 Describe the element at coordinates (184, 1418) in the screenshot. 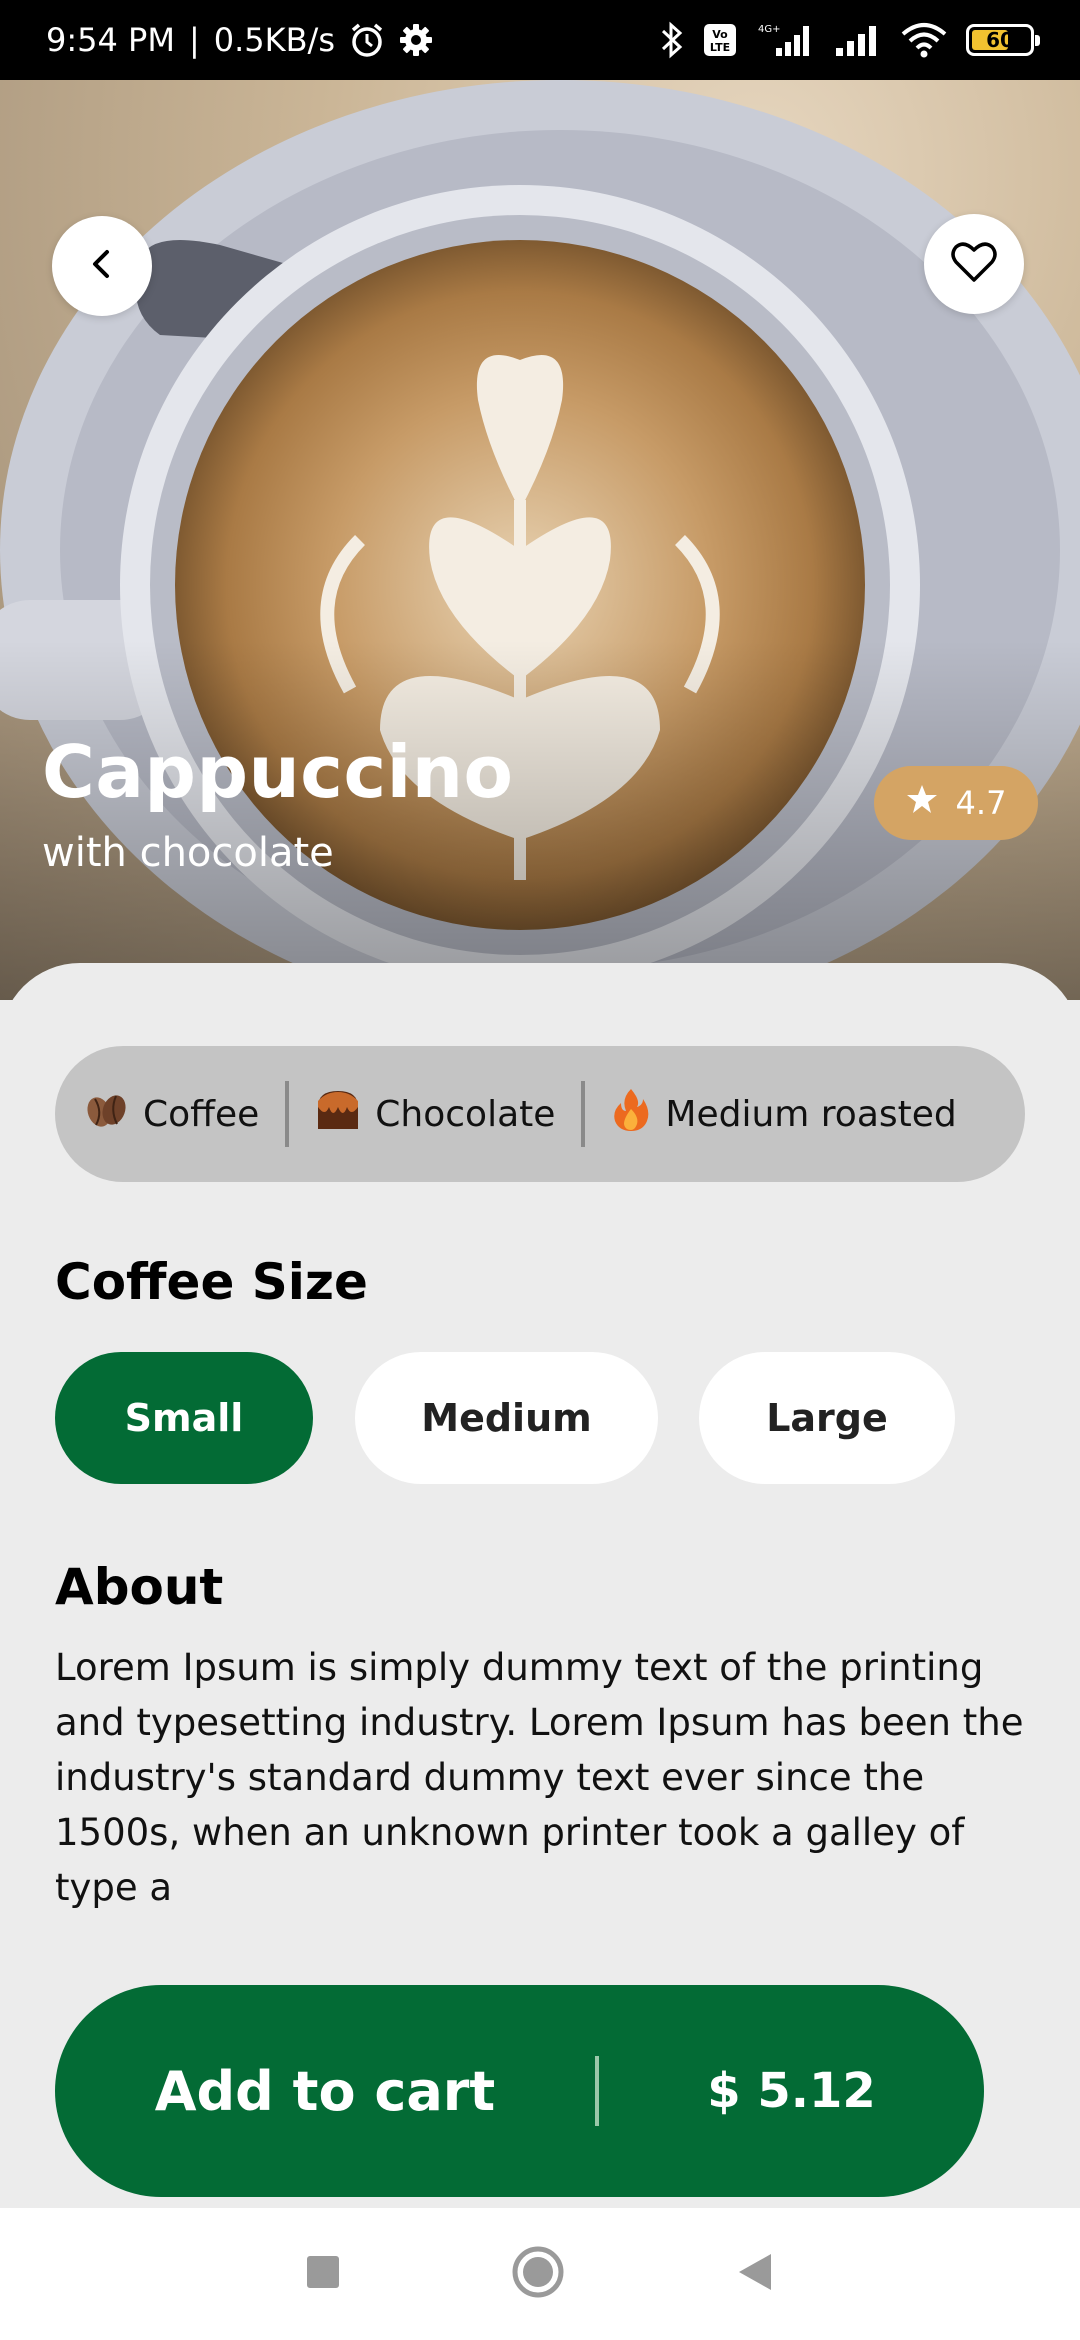

I see `size-small-button: Small` at that location.